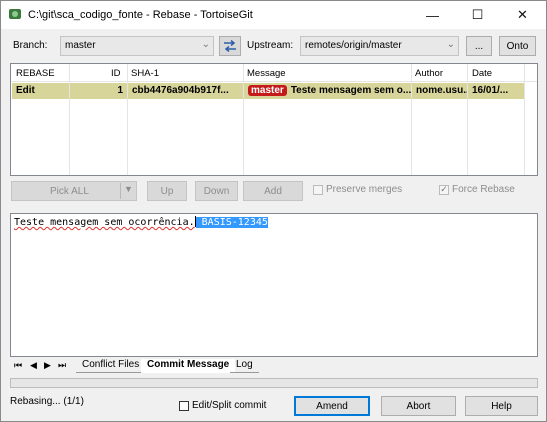  Describe the element at coordinates (104, 222) in the screenshot. I see `commit-message-text: Teste mensagem sem ocorrência.` at that location.